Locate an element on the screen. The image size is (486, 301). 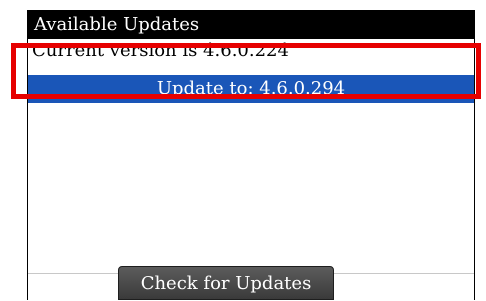
page-title: Available Updates is located at coordinates (251, 24).